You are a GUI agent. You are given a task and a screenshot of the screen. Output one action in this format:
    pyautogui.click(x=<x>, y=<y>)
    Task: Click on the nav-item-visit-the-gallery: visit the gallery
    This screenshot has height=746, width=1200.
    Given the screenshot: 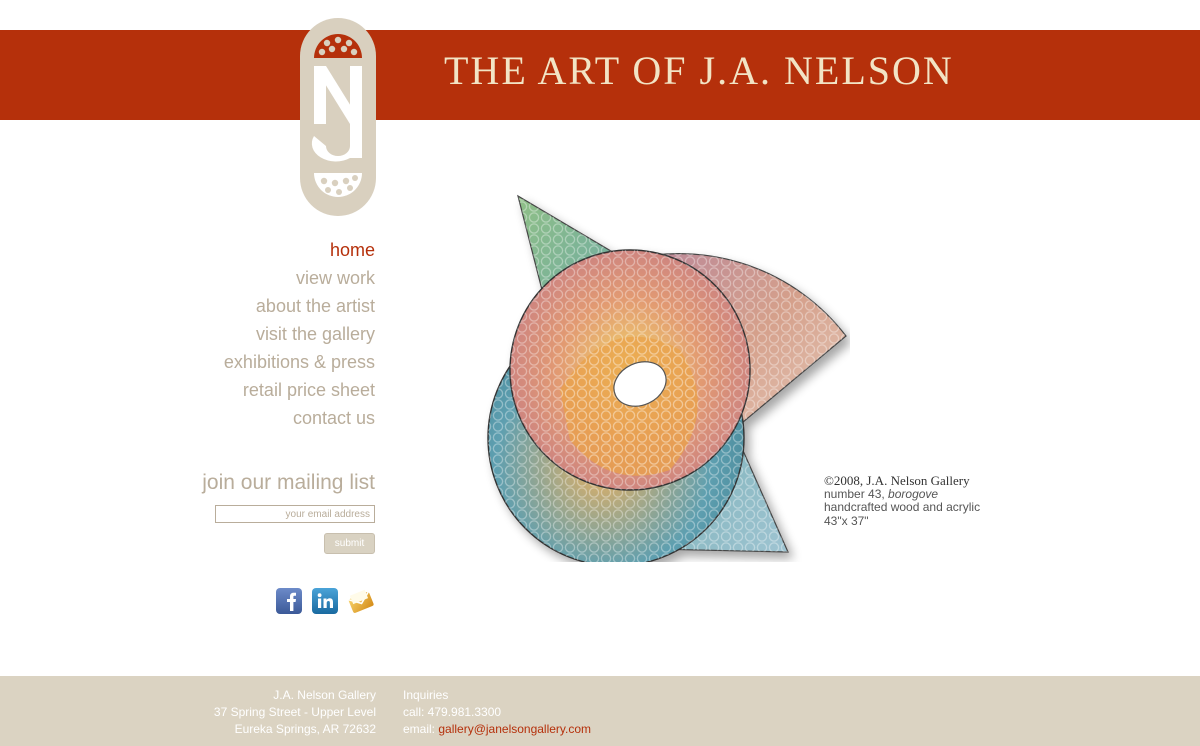 What is the action you would take?
    pyautogui.click(x=262, y=334)
    